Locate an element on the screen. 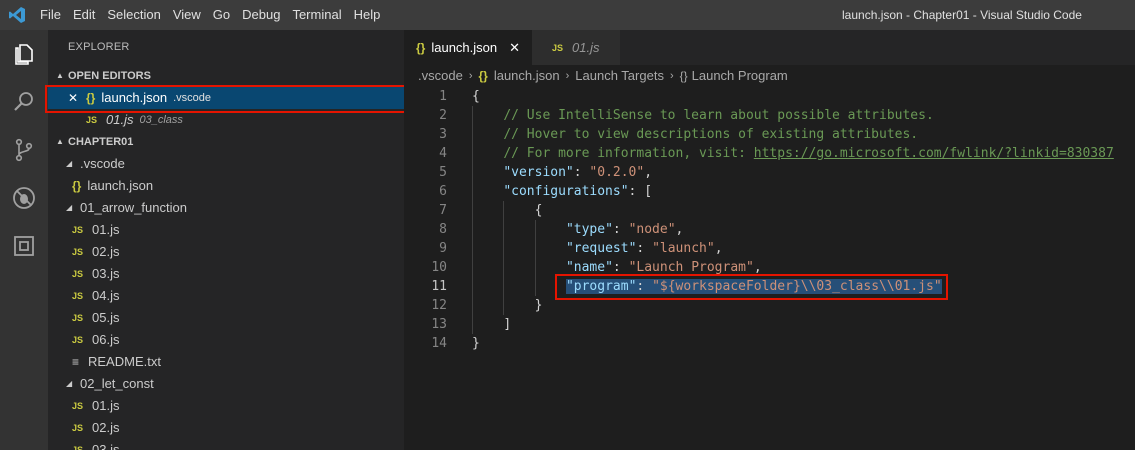  text-file-icon: ≡ is located at coordinates (76, 362).